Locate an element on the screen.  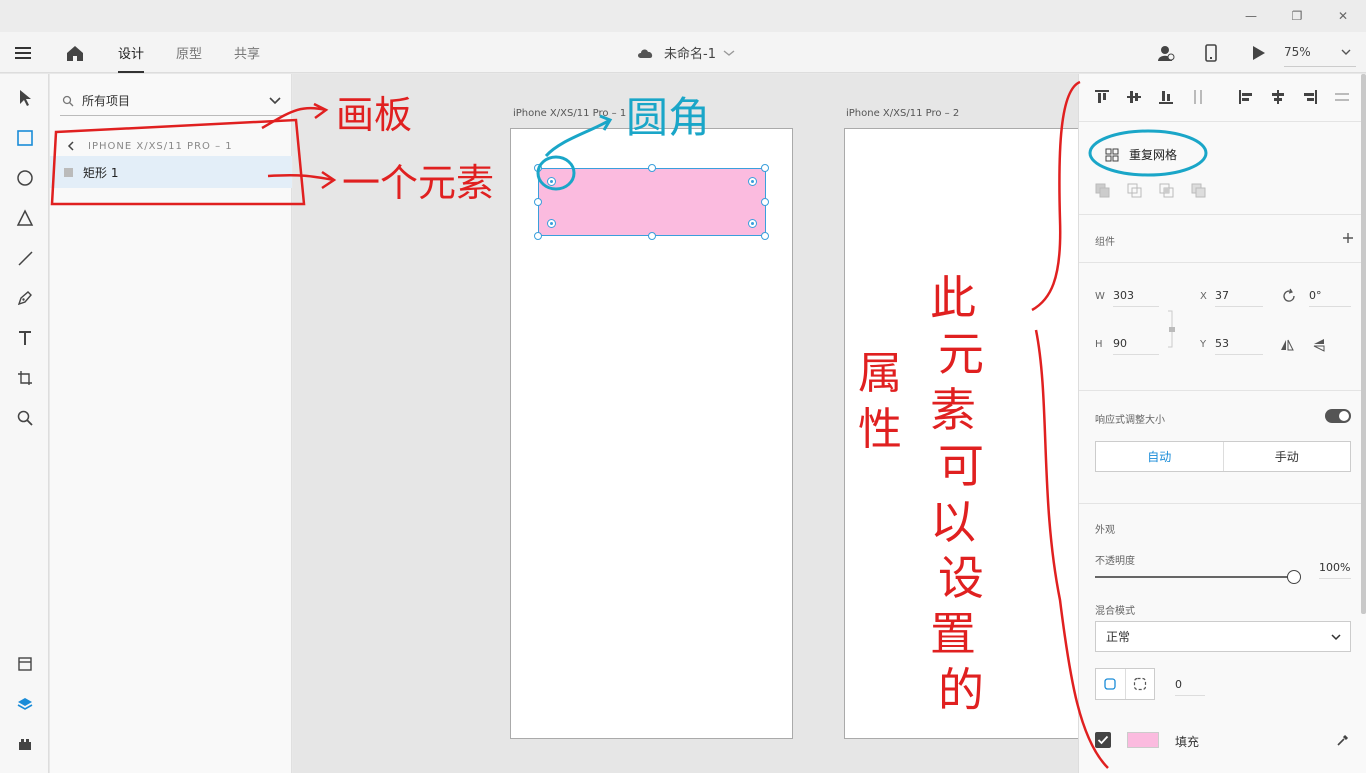
corner-mode-group is located at coordinates (1125, 684).